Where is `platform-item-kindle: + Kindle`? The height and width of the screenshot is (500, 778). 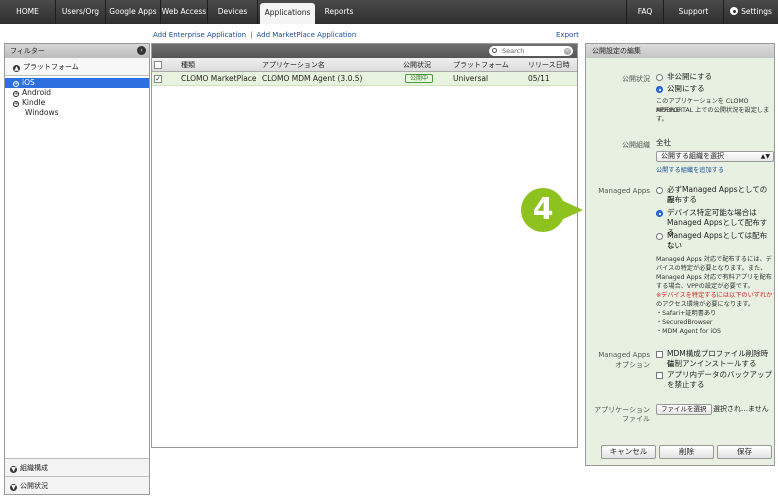
platform-item-kindle: + Kindle is located at coordinates (77, 103).